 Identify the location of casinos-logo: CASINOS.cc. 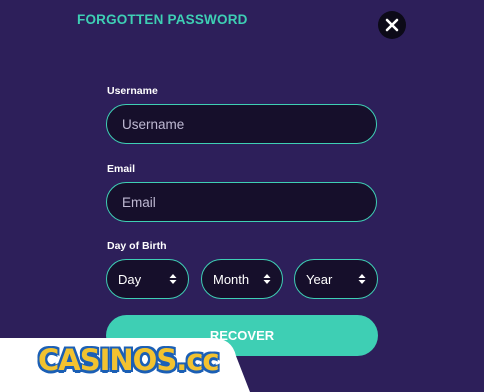
(129, 360).